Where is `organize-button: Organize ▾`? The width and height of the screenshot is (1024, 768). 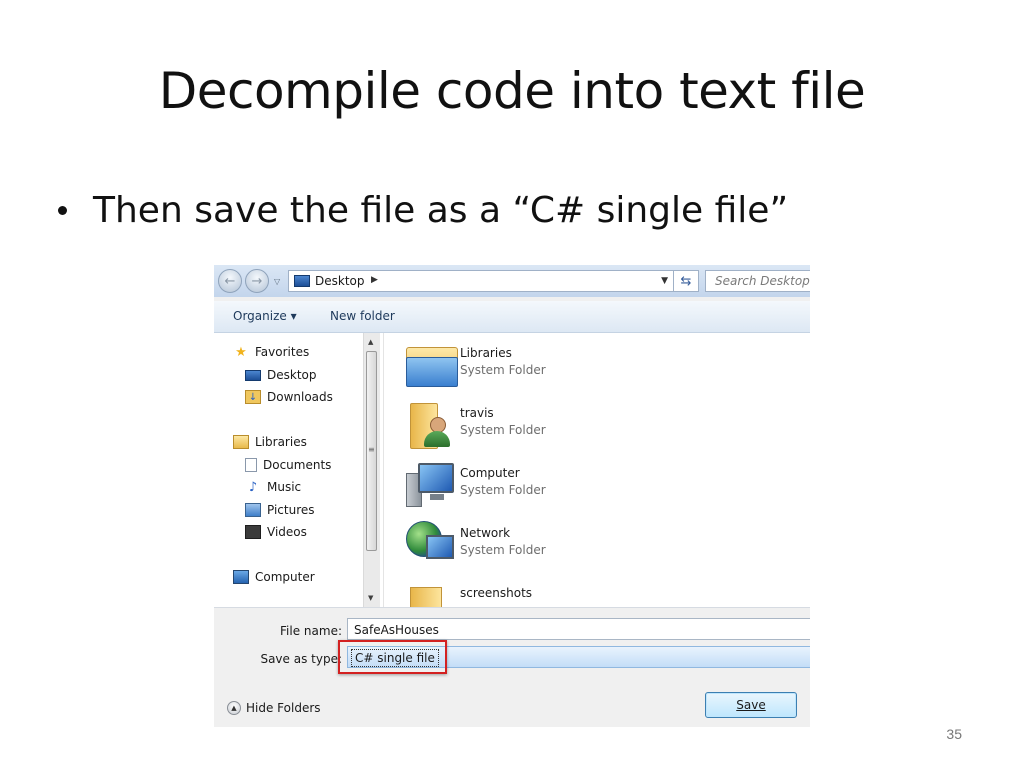 organize-button: Organize ▾ is located at coordinates (265, 316).